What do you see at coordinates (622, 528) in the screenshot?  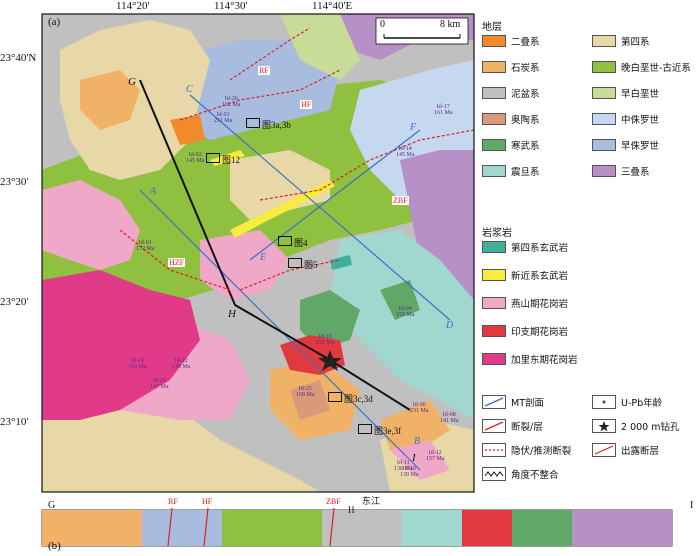 I see `sb-triassic` at bounding box center [622, 528].